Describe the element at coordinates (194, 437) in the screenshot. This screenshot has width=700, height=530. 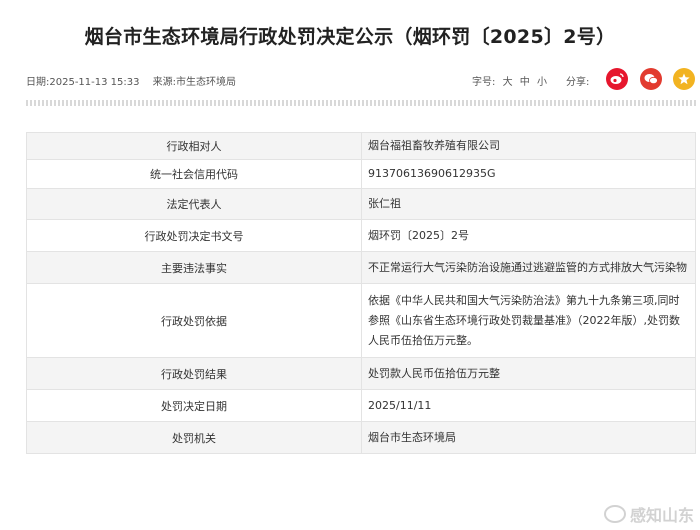
I see `row-key: 处罚机关` at that location.